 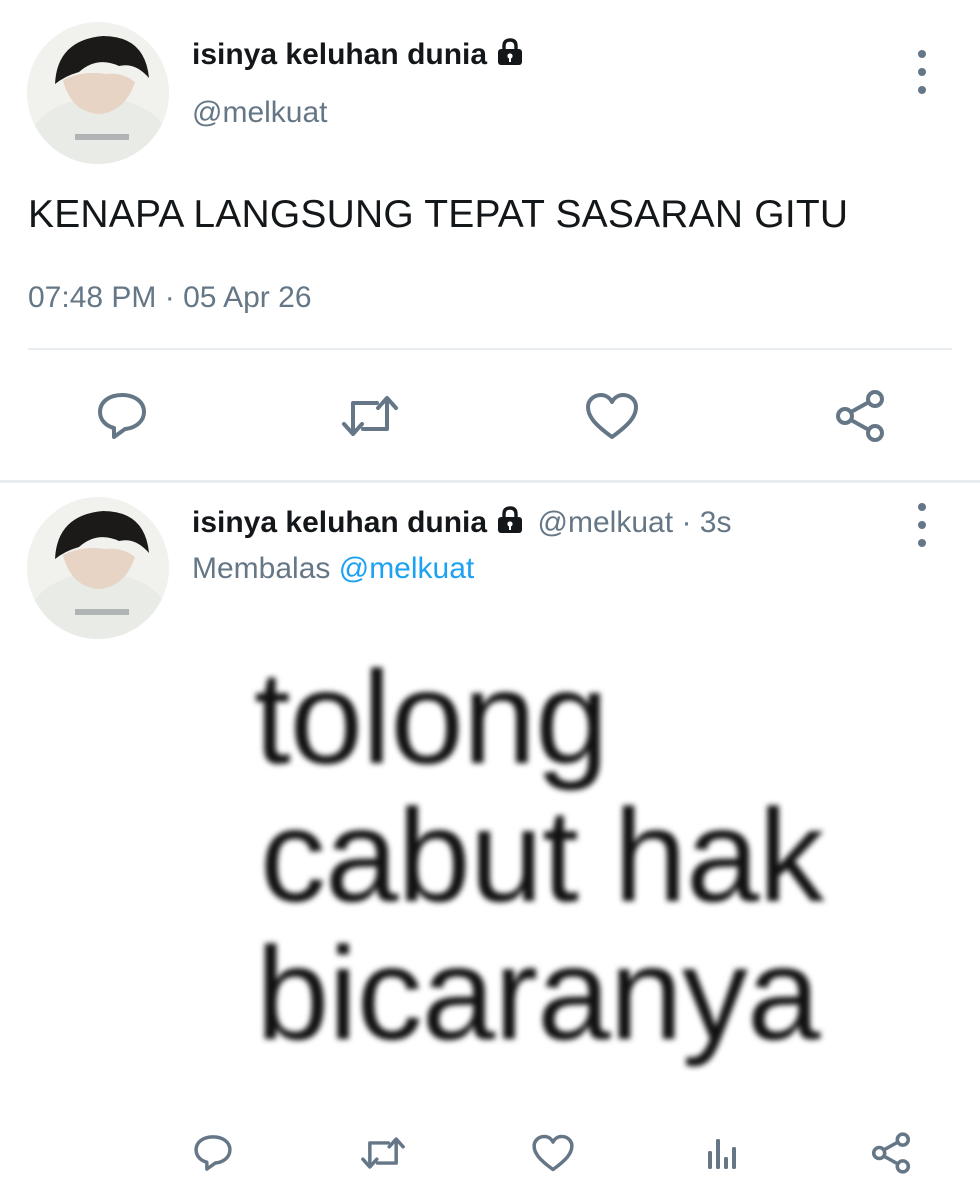 I want to click on image-text-line: cabut hak, so click(x=542, y=855).